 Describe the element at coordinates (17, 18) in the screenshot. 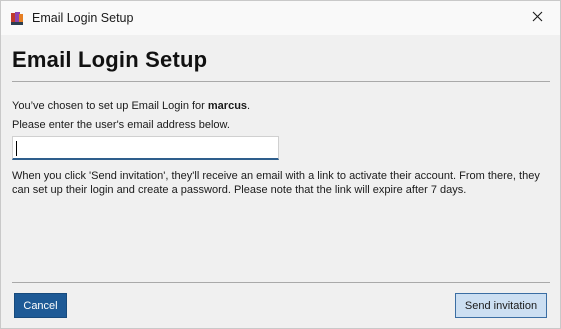

I see `app-books-icon` at that location.